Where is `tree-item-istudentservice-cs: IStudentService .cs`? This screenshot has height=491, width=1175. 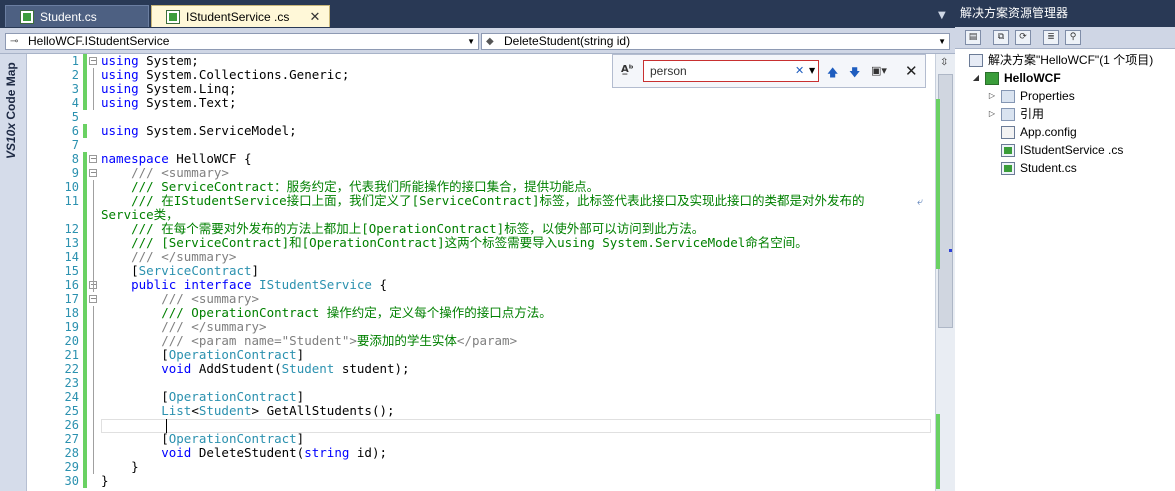 tree-item-istudentservice-cs: IStudentService .cs is located at coordinates (1062, 150).